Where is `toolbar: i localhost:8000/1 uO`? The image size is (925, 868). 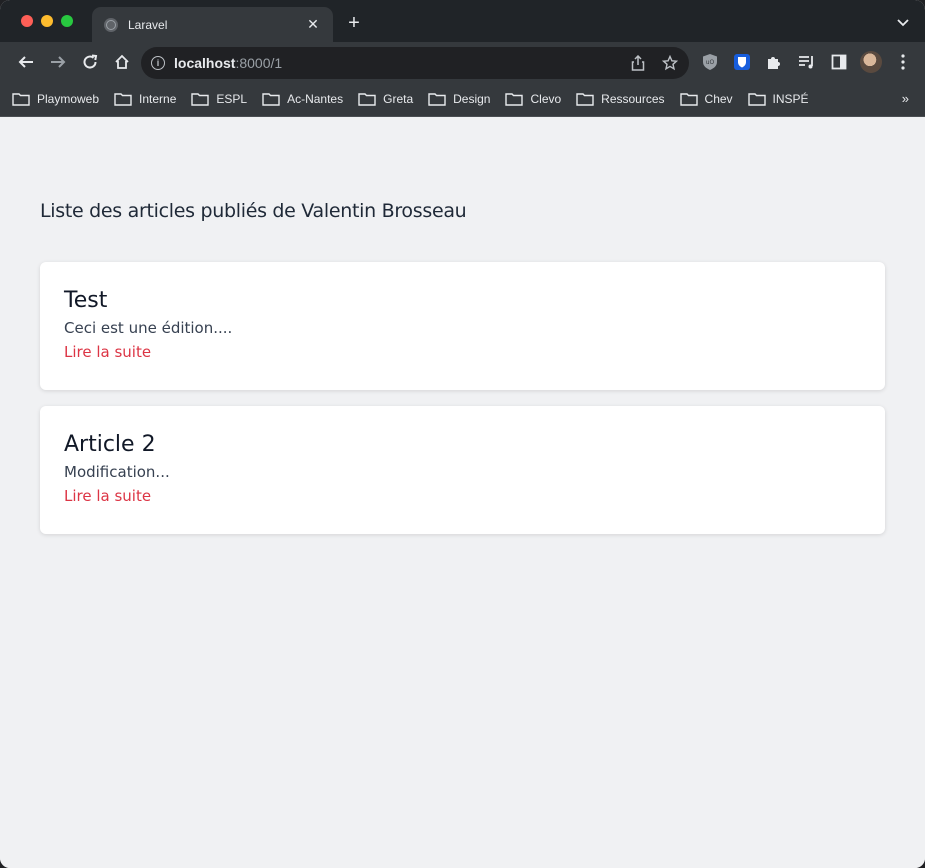 toolbar: i localhost:8000/1 uO is located at coordinates (462, 62).